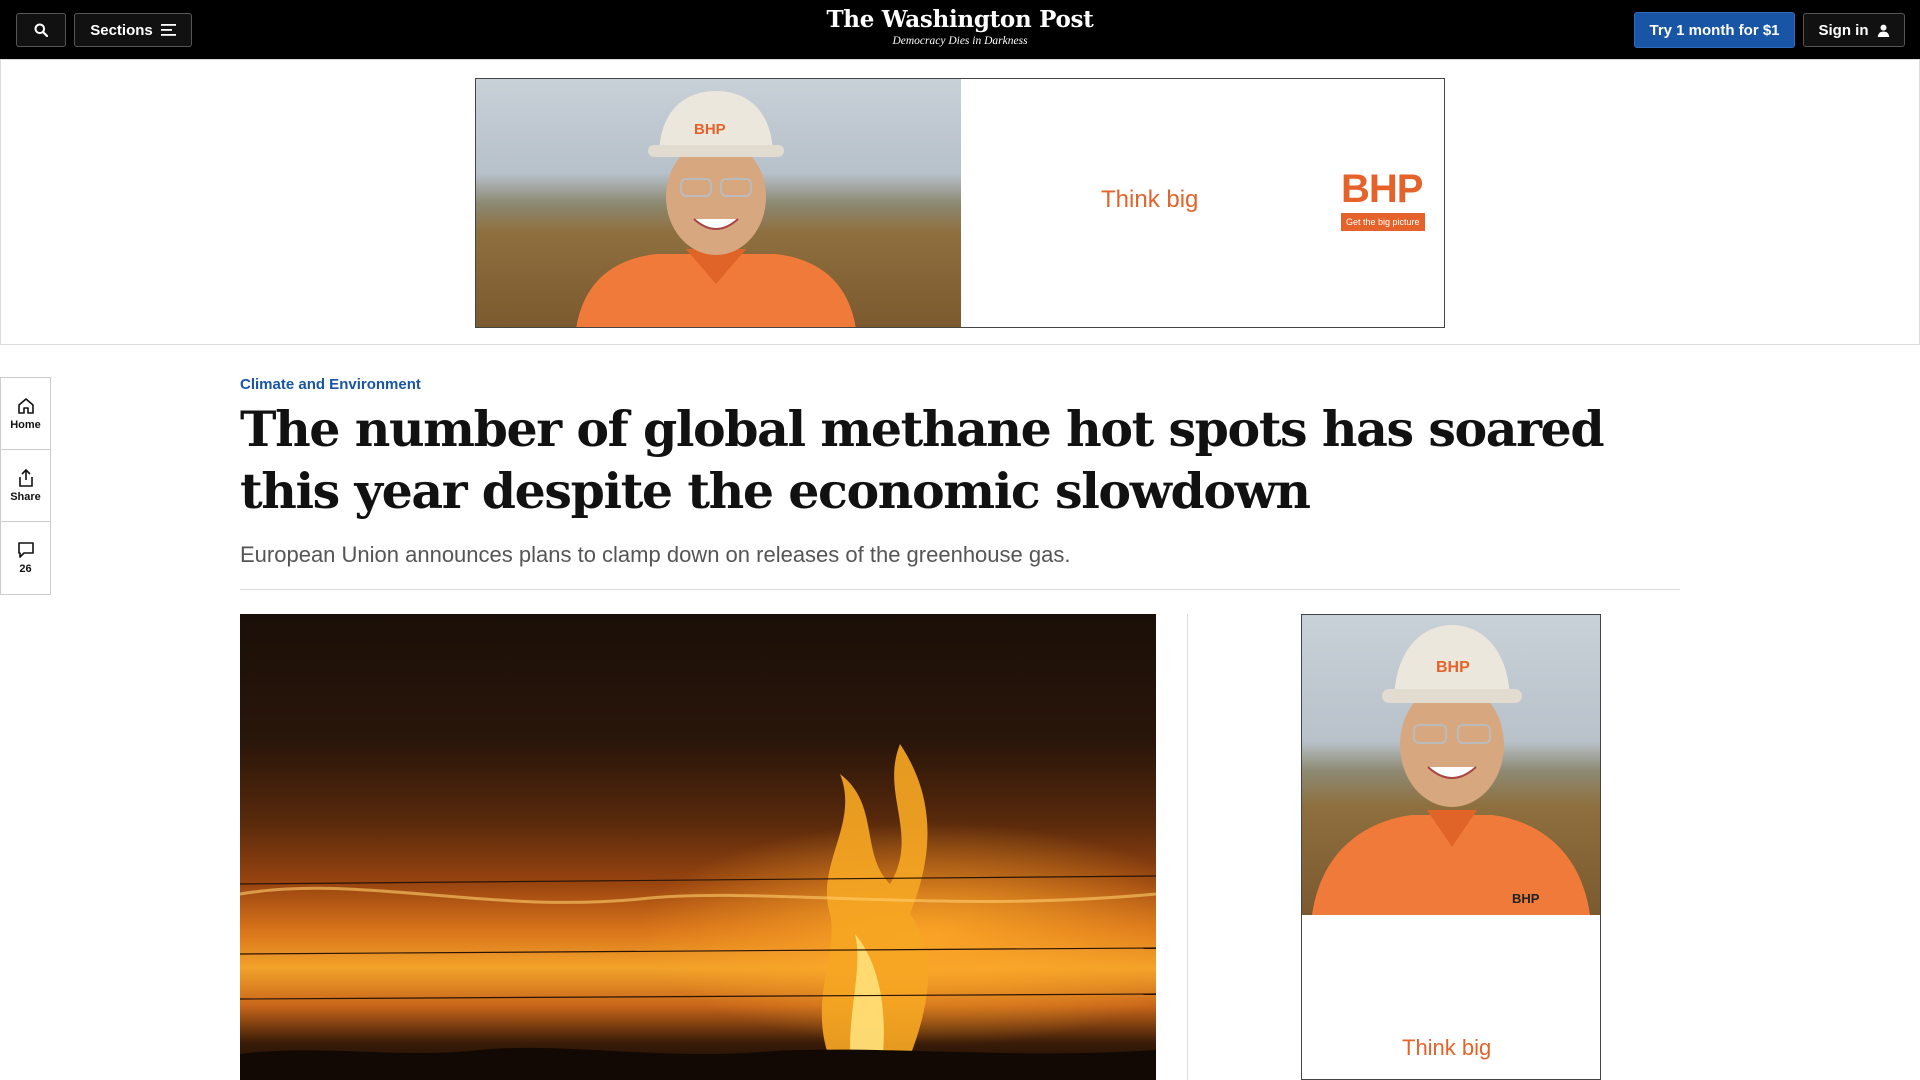 The image size is (1920, 1080). I want to click on home-label: Home, so click(25, 424).